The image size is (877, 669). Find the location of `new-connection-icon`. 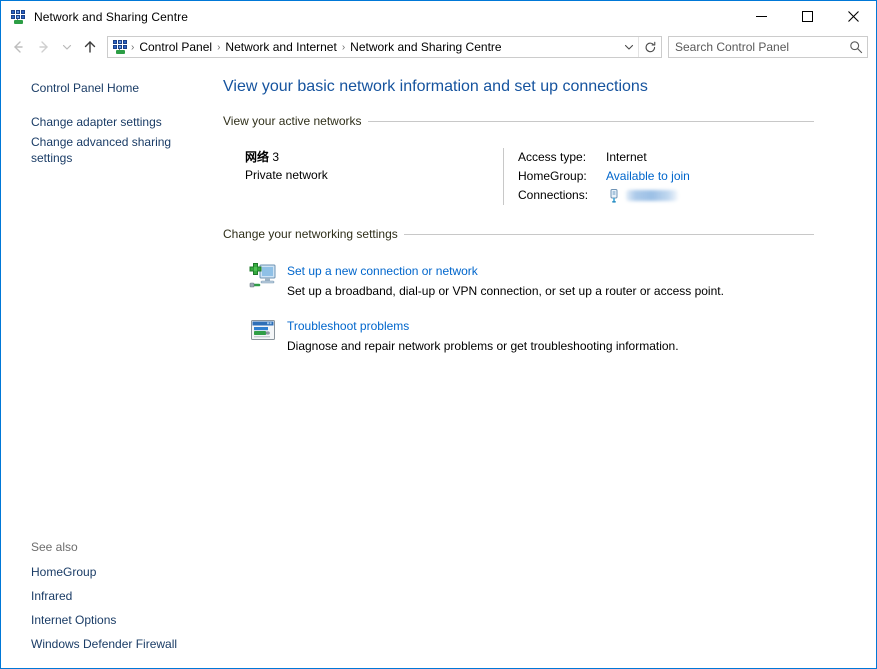

new-connection-icon is located at coordinates (263, 277).